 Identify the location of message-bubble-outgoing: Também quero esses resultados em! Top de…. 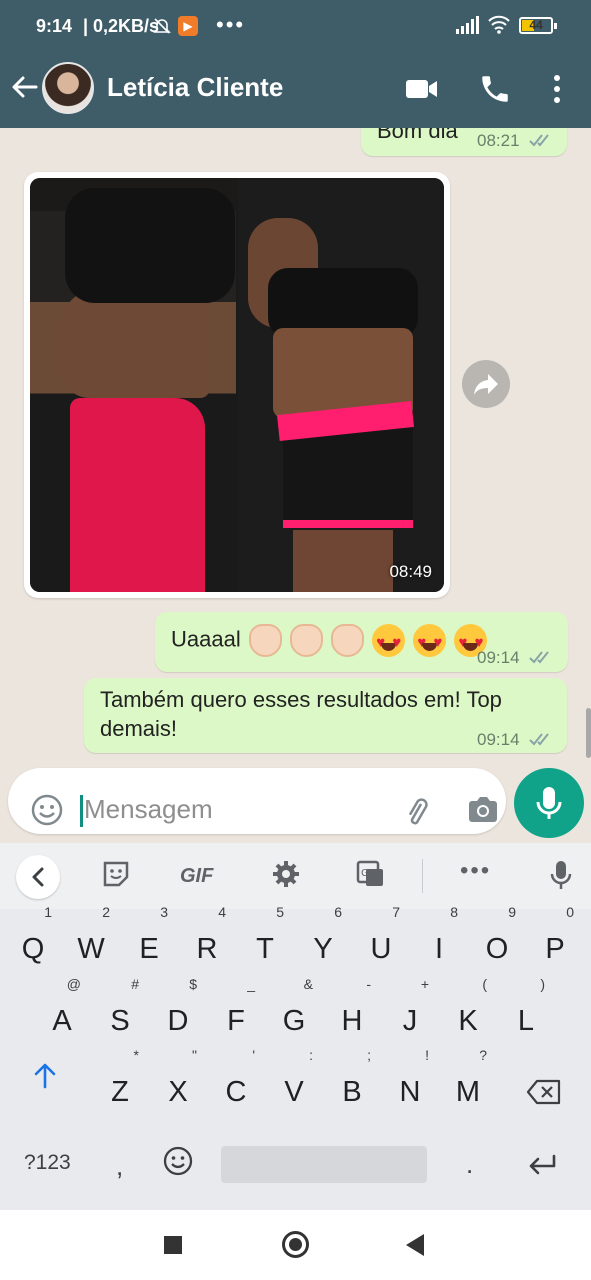
(325, 715).